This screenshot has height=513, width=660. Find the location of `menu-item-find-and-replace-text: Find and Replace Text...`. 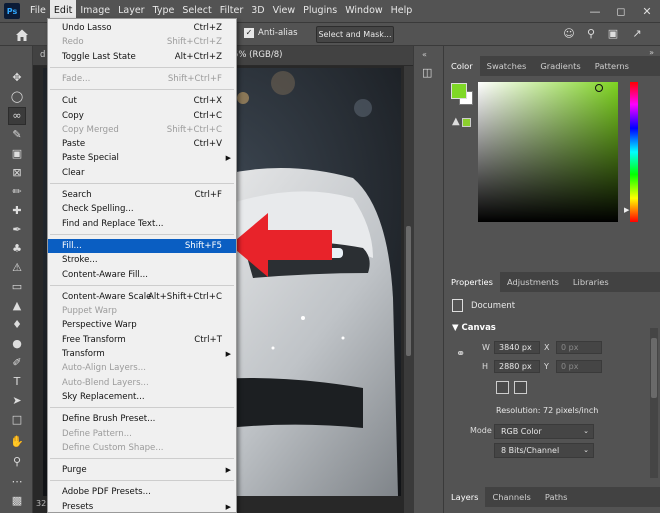

menu-item-find-and-replace-text: Find and Replace Text... is located at coordinates (142, 224).